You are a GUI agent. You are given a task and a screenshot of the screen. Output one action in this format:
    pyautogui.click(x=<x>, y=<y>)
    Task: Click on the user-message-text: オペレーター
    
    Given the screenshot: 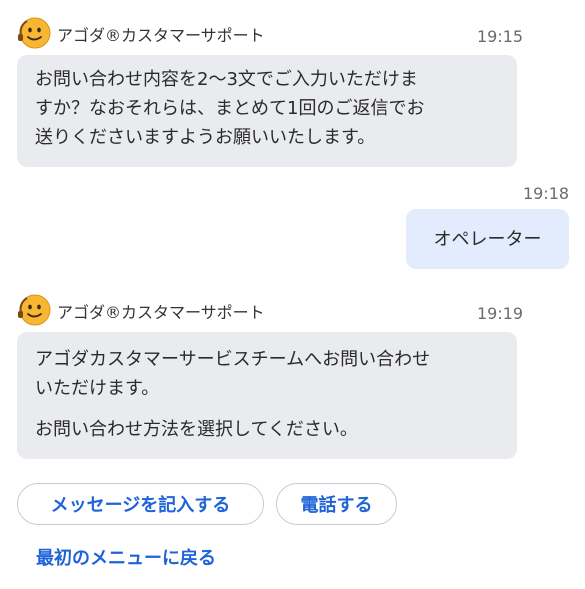 What is the action you would take?
    pyautogui.click(x=487, y=239)
    